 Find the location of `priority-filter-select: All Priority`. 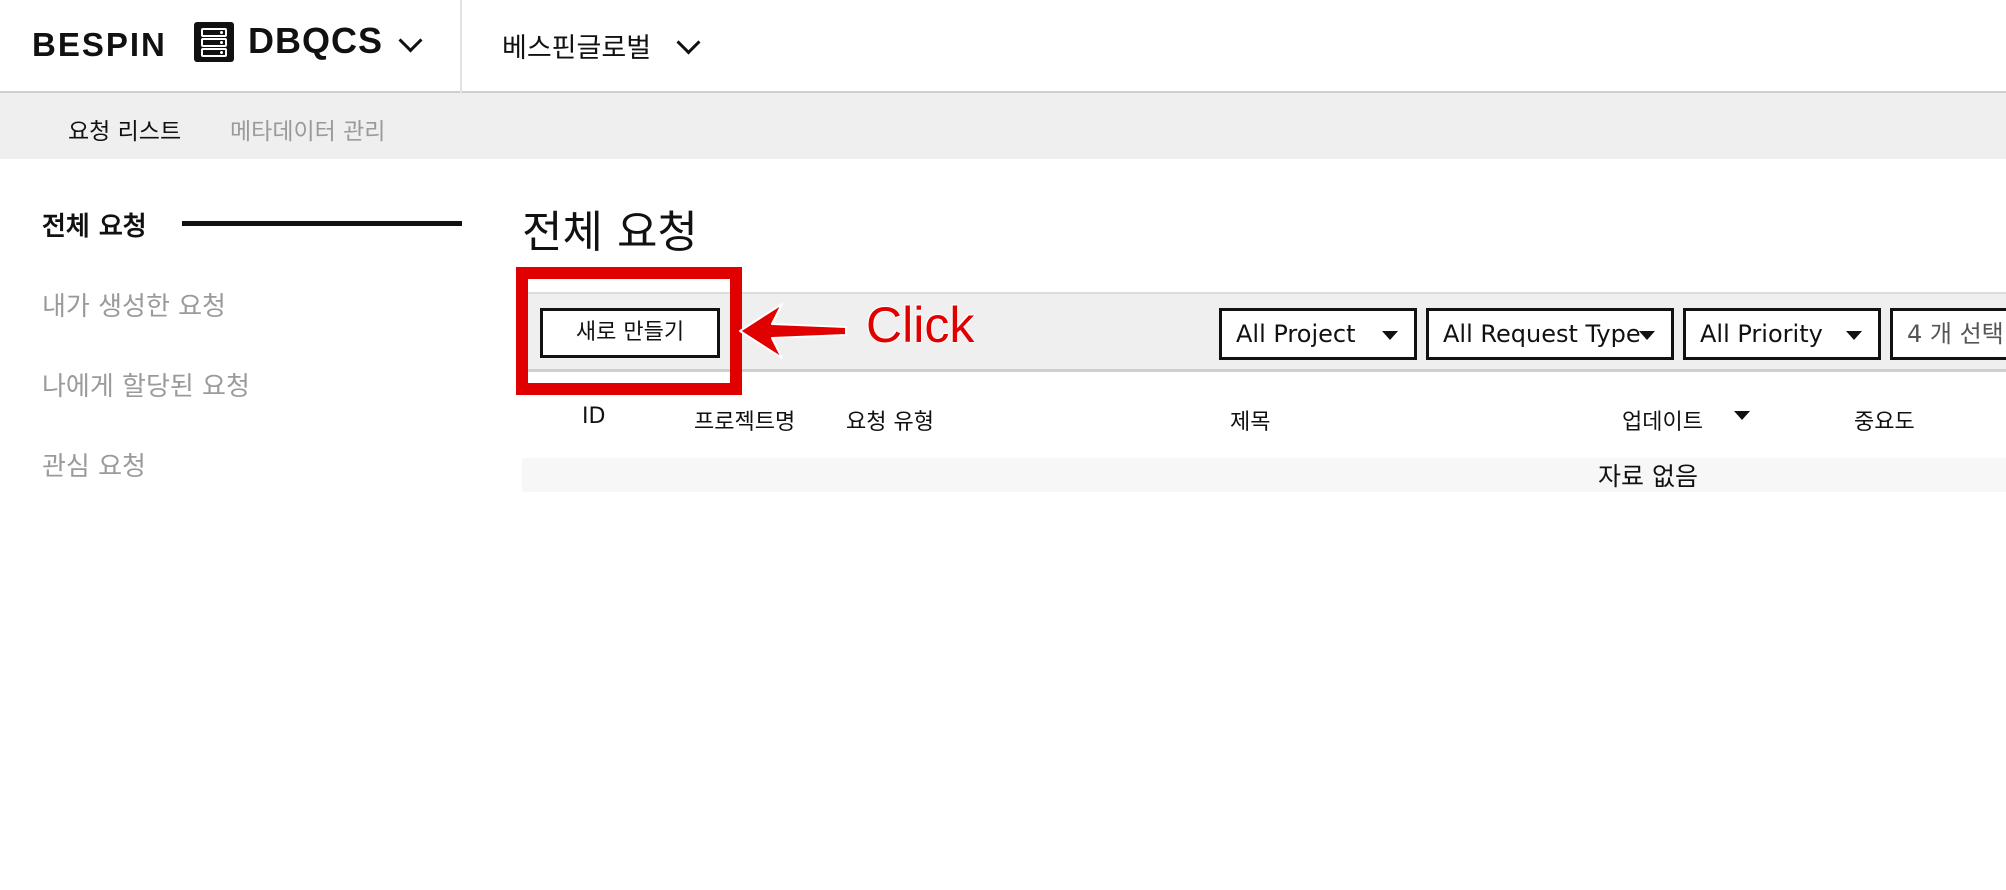

priority-filter-select: All Priority is located at coordinates (1782, 334).